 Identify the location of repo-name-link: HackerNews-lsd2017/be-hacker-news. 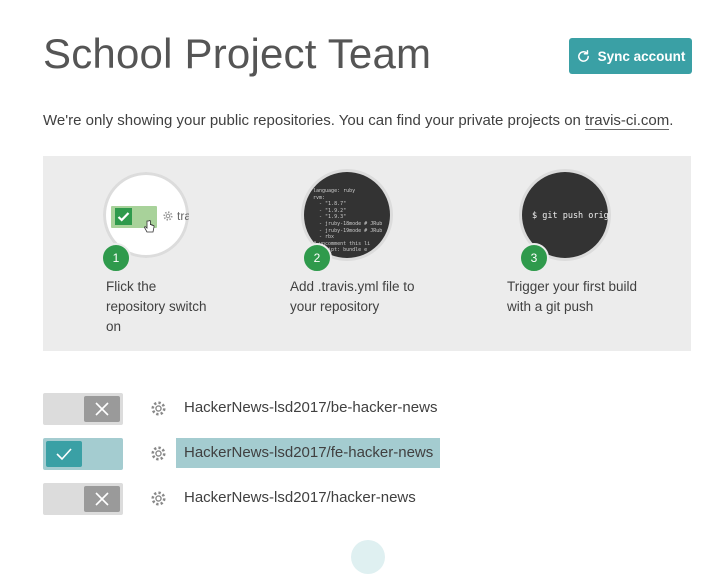
(310, 407).